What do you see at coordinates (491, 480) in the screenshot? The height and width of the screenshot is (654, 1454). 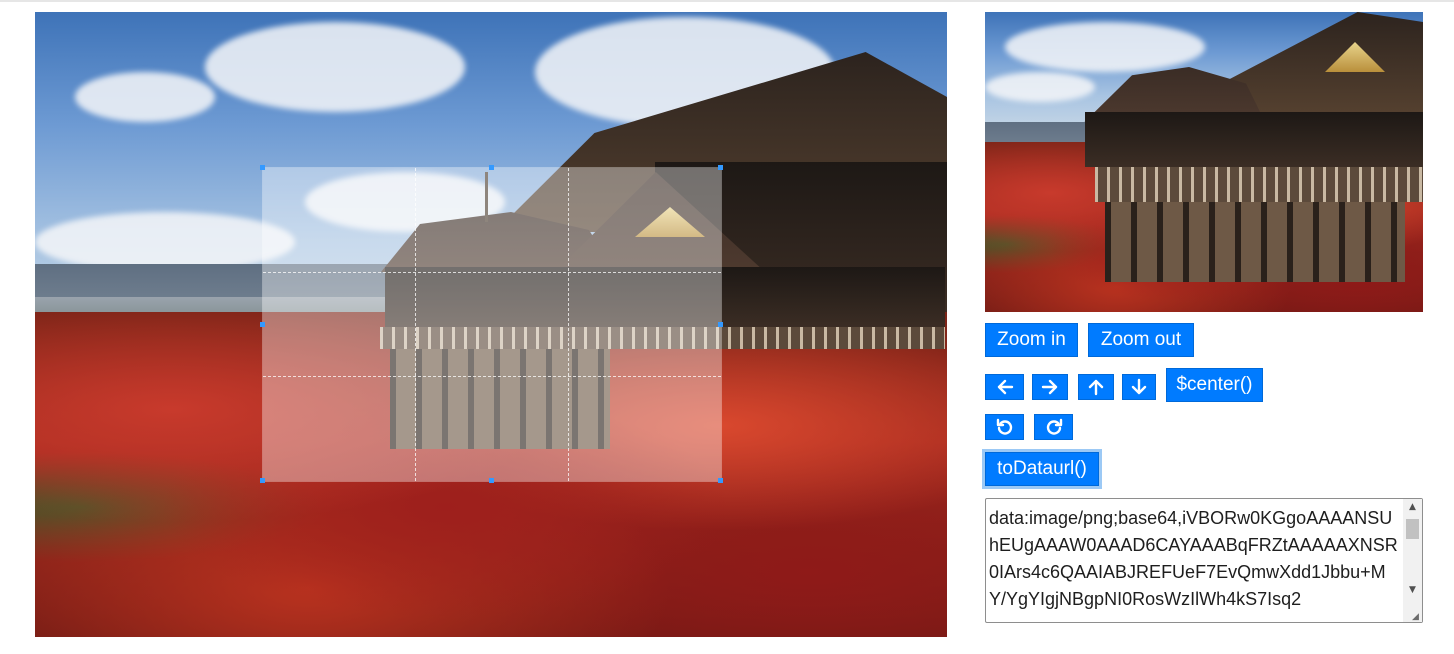 I see `crop-handle-s` at bounding box center [491, 480].